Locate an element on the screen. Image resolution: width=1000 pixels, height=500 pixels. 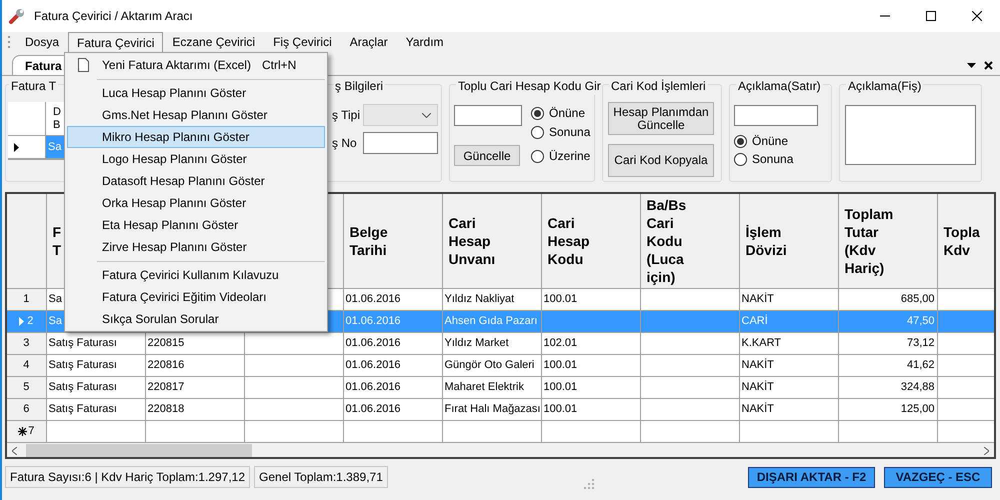
radio-label: Üzerine is located at coordinates (569, 156).